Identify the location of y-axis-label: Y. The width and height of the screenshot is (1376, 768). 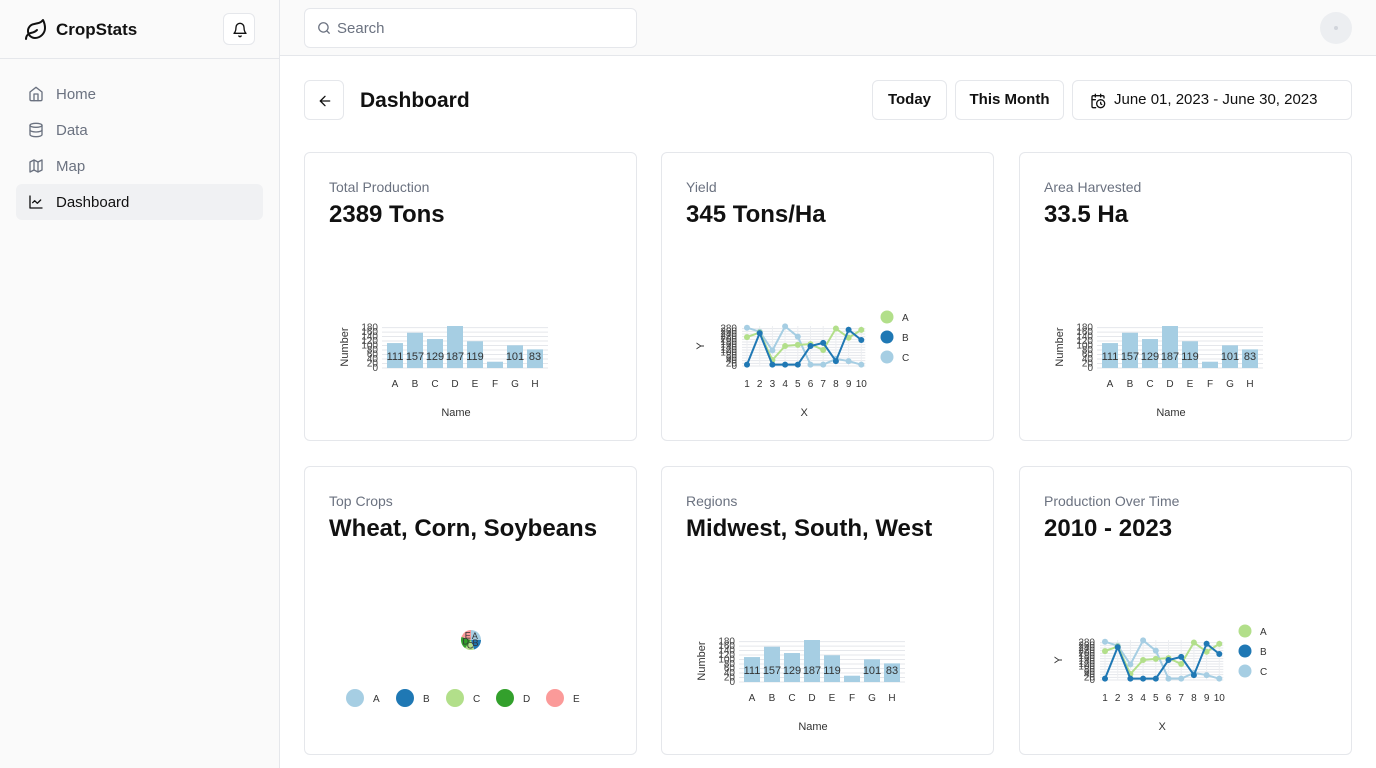
(1059, 660).